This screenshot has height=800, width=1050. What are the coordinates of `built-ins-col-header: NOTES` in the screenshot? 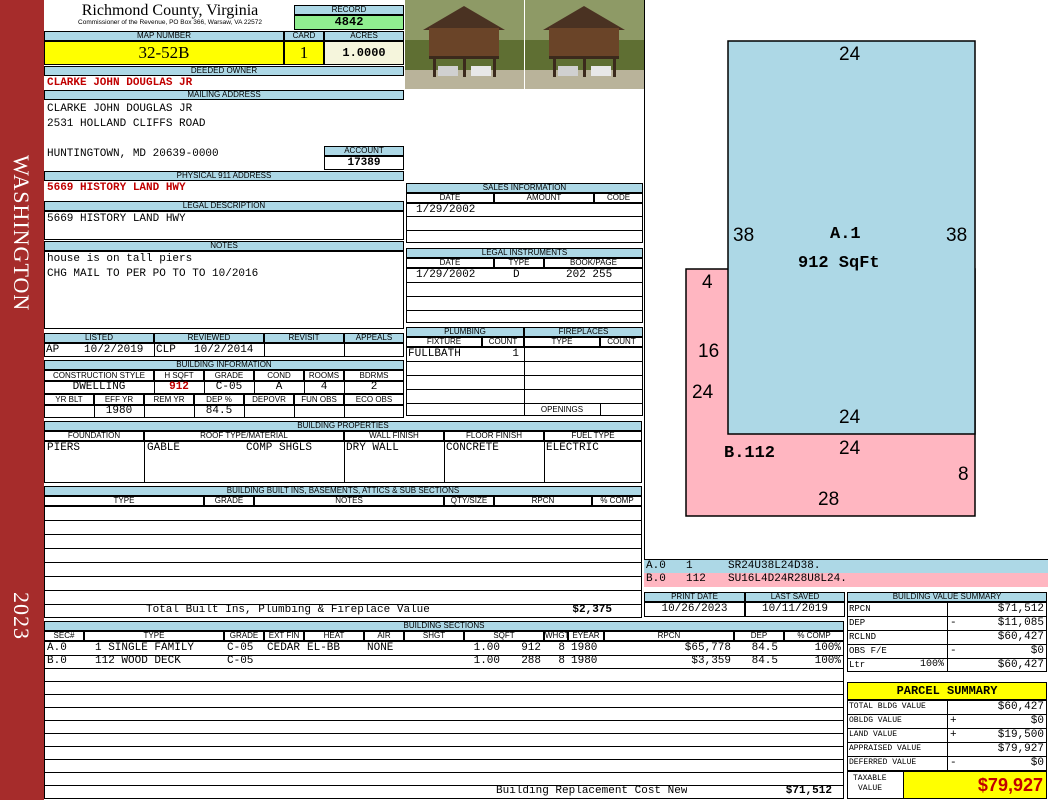 It's located at (349, 501).